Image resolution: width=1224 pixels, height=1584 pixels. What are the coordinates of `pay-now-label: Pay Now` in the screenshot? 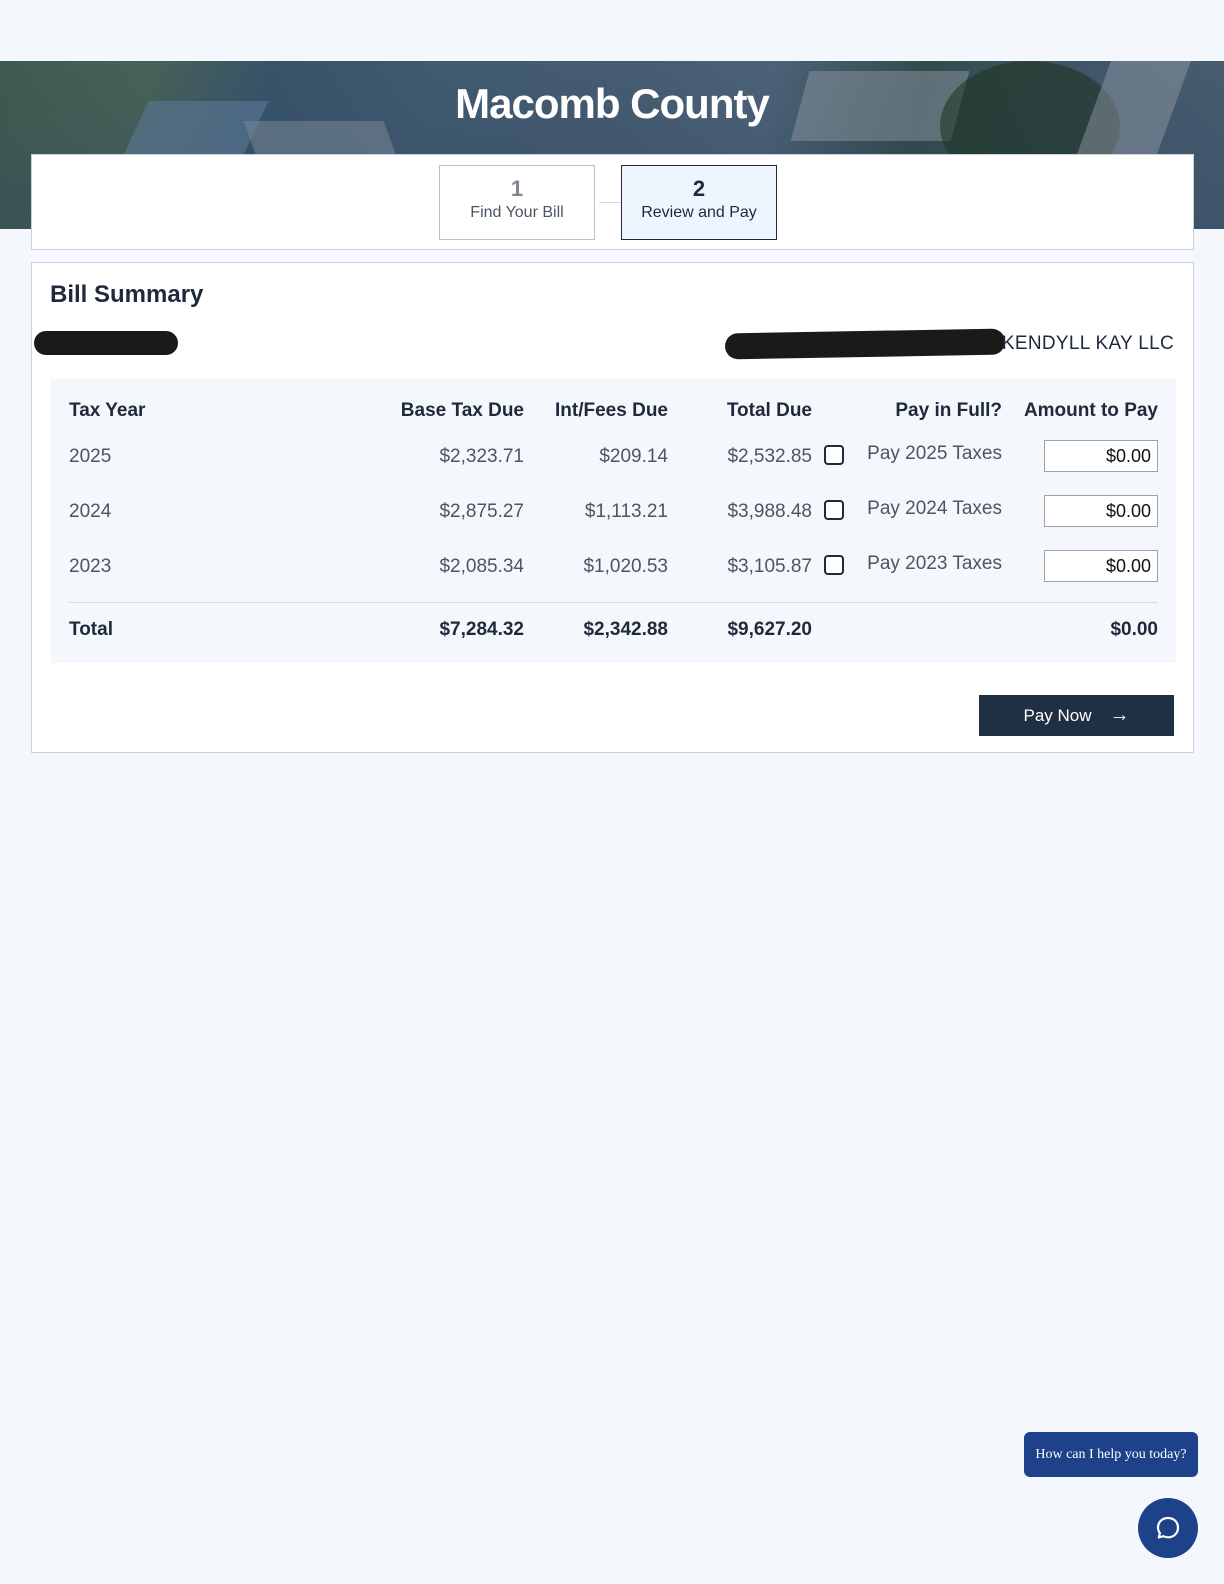 It's located at (1057, 715).